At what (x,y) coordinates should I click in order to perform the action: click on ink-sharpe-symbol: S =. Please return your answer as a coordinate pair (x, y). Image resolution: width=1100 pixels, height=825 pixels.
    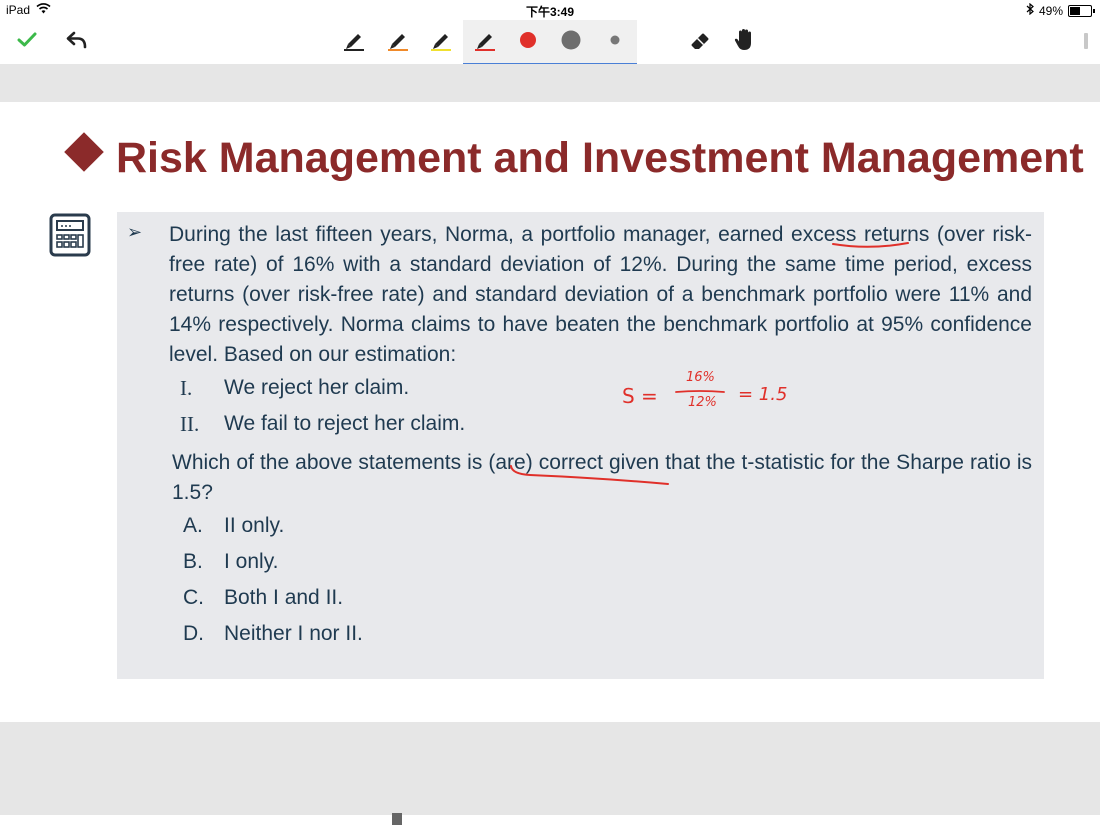
    Looking at the image, I should click on (640, 396).